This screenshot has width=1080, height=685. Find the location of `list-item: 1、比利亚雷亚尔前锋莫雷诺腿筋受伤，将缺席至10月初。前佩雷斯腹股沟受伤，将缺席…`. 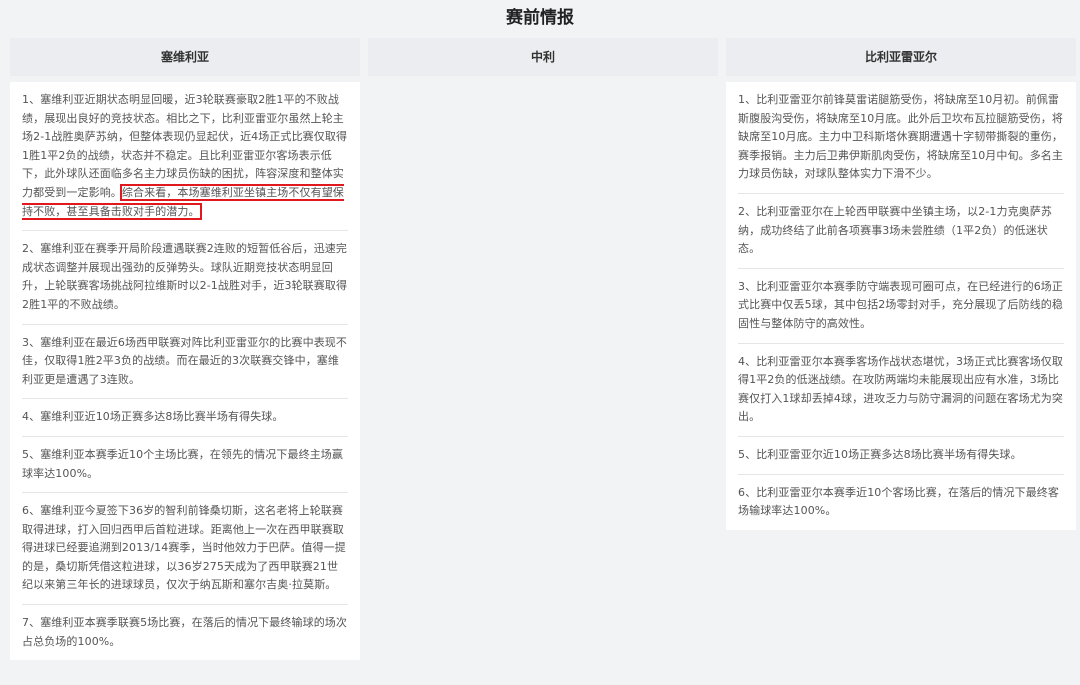

list-item: 1、比利亚雷亚尔前锋莫雷诺腿筋受伤，将缺席至10月初。前佩雷斯腹股沟受伤，将缺席… is located at coordinates (901, 138).